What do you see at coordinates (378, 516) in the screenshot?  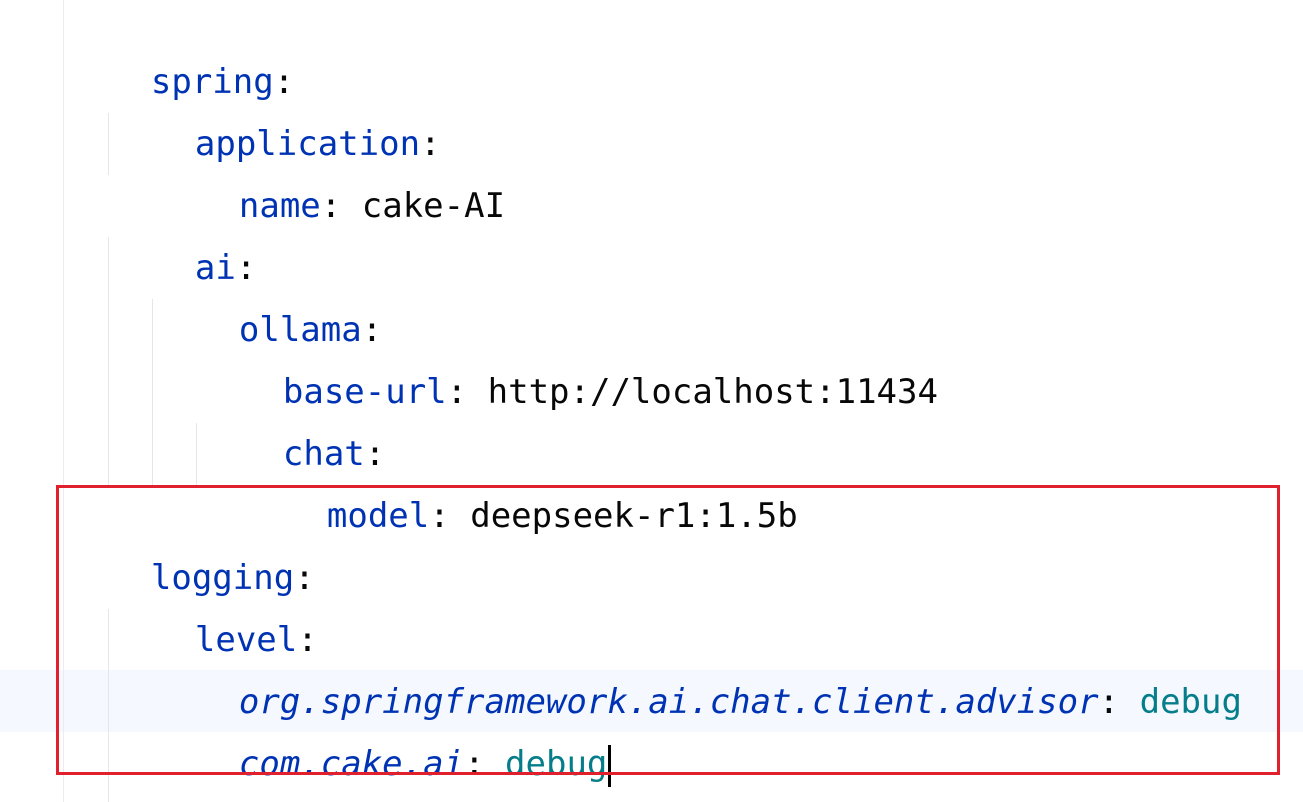 I see `yaml-key: model` at bounding box center [378, 516].